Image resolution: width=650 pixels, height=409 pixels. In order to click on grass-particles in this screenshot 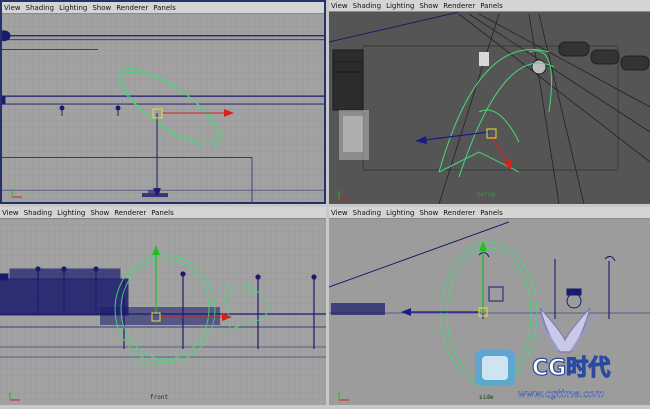, I will do `click(354, 135)`.